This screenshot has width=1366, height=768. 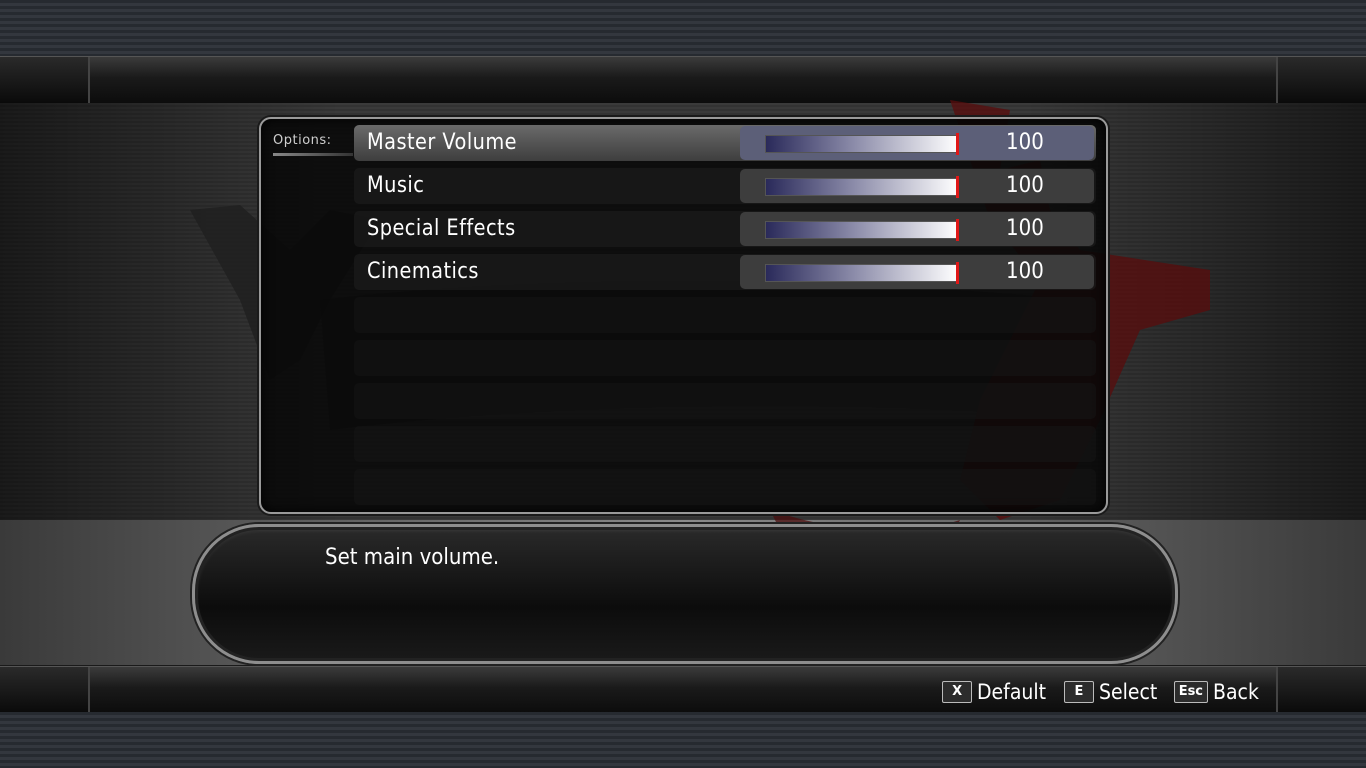 What do you see at coordinates (313, 154) in the screenshot?
I see `options-label-underline` at bounding box center [313, 154].